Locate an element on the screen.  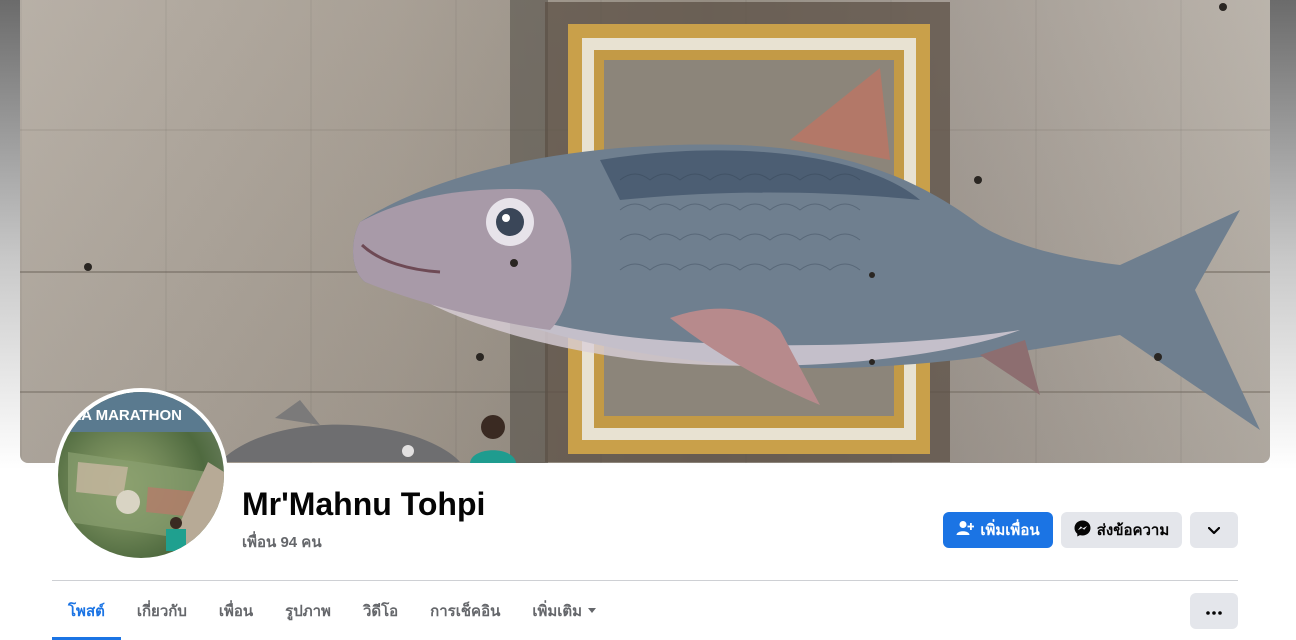
tab-posts: โพสต์ is located at coordinates (86, 610).